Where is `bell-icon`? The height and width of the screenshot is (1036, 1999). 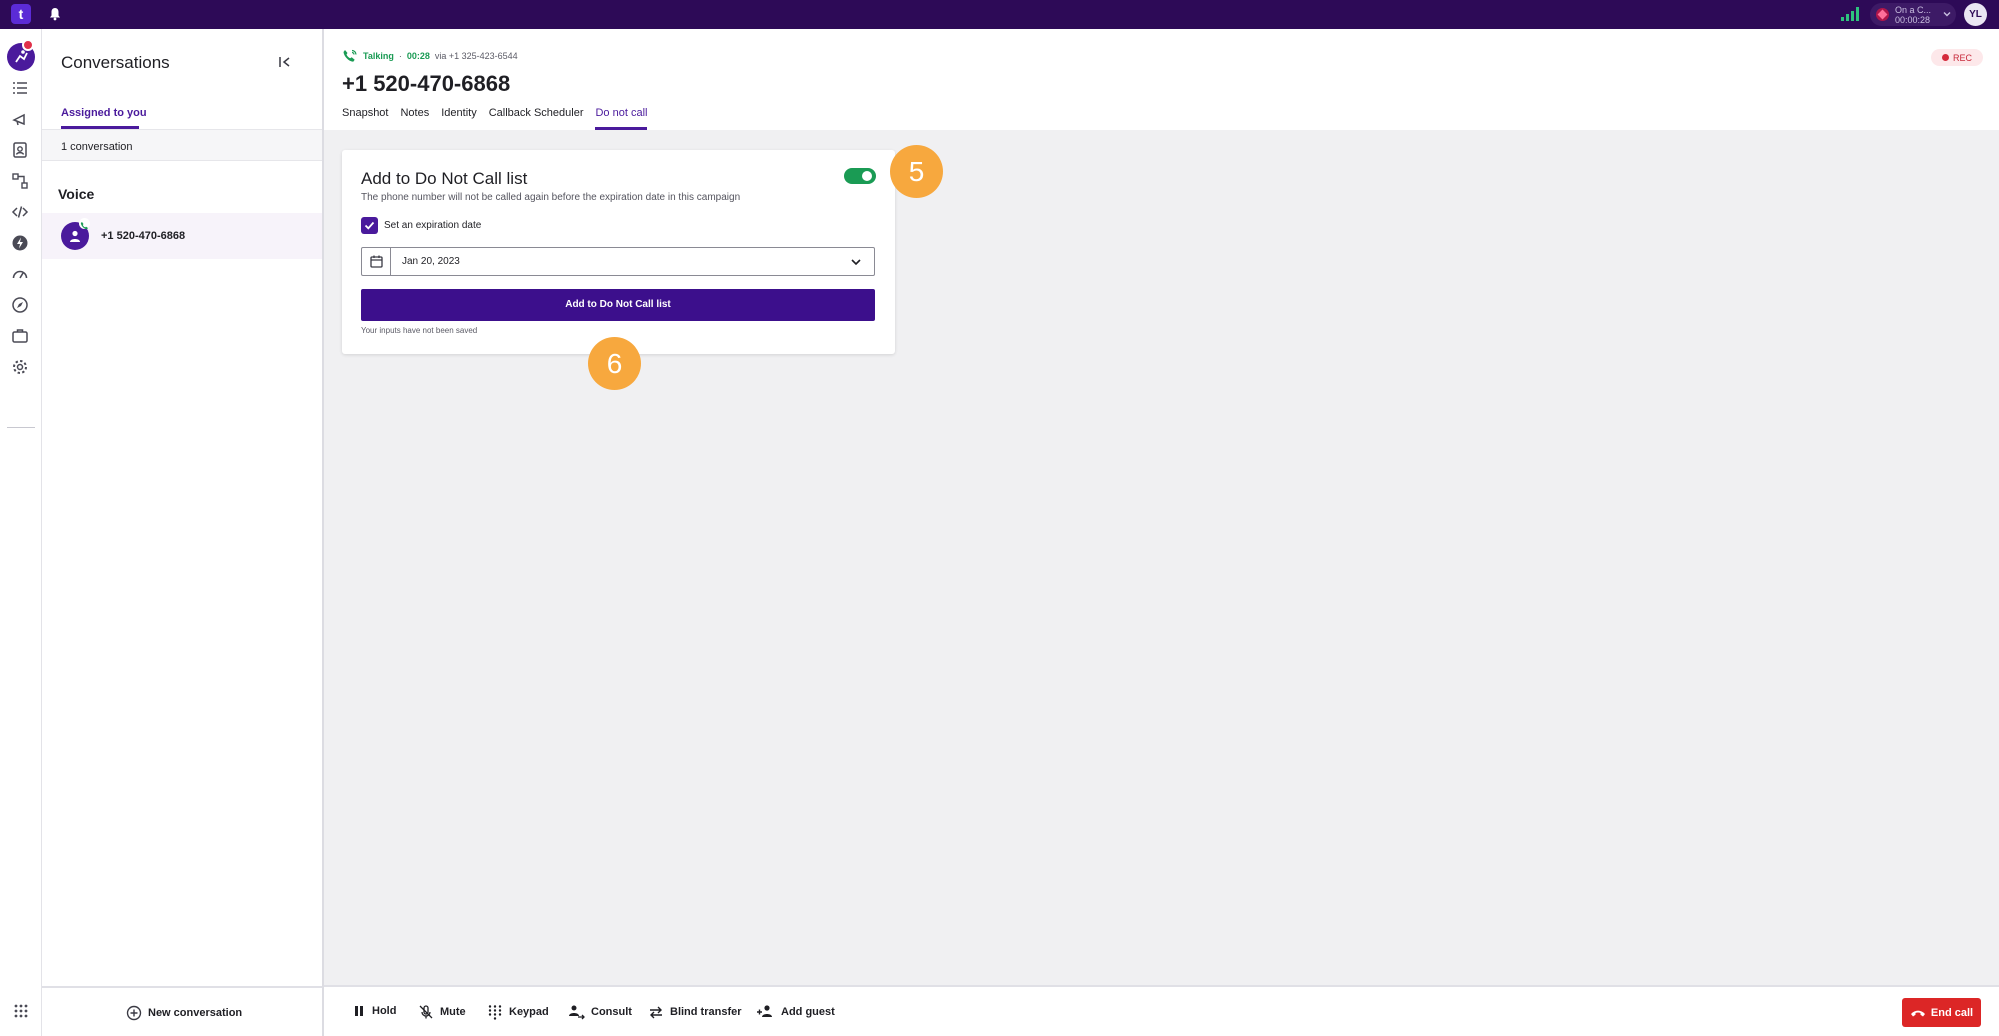 bell-icon is located at coordinates (55, 14).